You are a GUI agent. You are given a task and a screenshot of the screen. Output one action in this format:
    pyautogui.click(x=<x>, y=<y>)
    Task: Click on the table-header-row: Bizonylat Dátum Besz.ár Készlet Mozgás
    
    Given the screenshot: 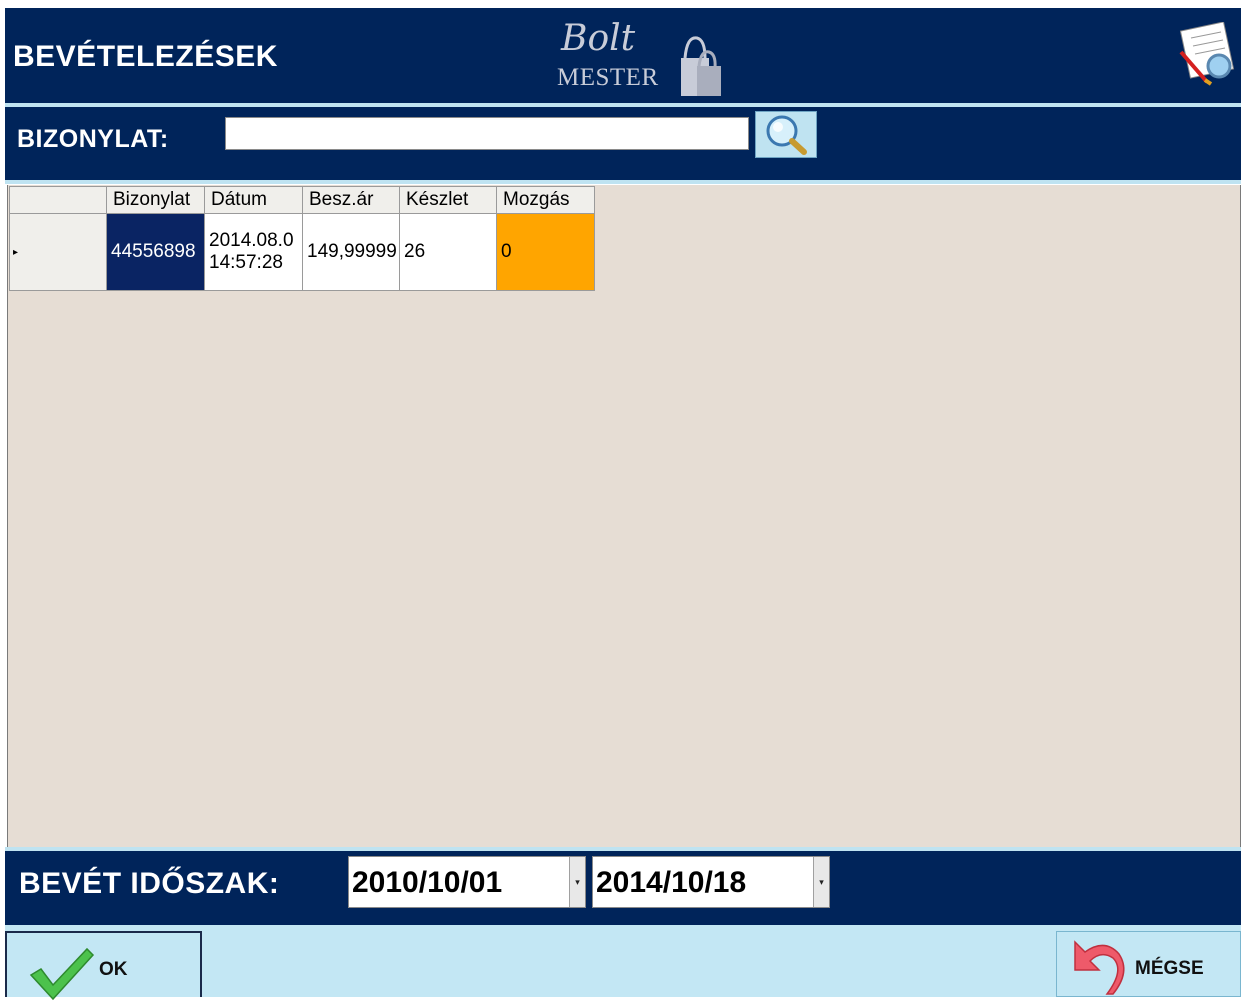 What is the action you would take?
    pyautogui.click(x=302, y=200)
    